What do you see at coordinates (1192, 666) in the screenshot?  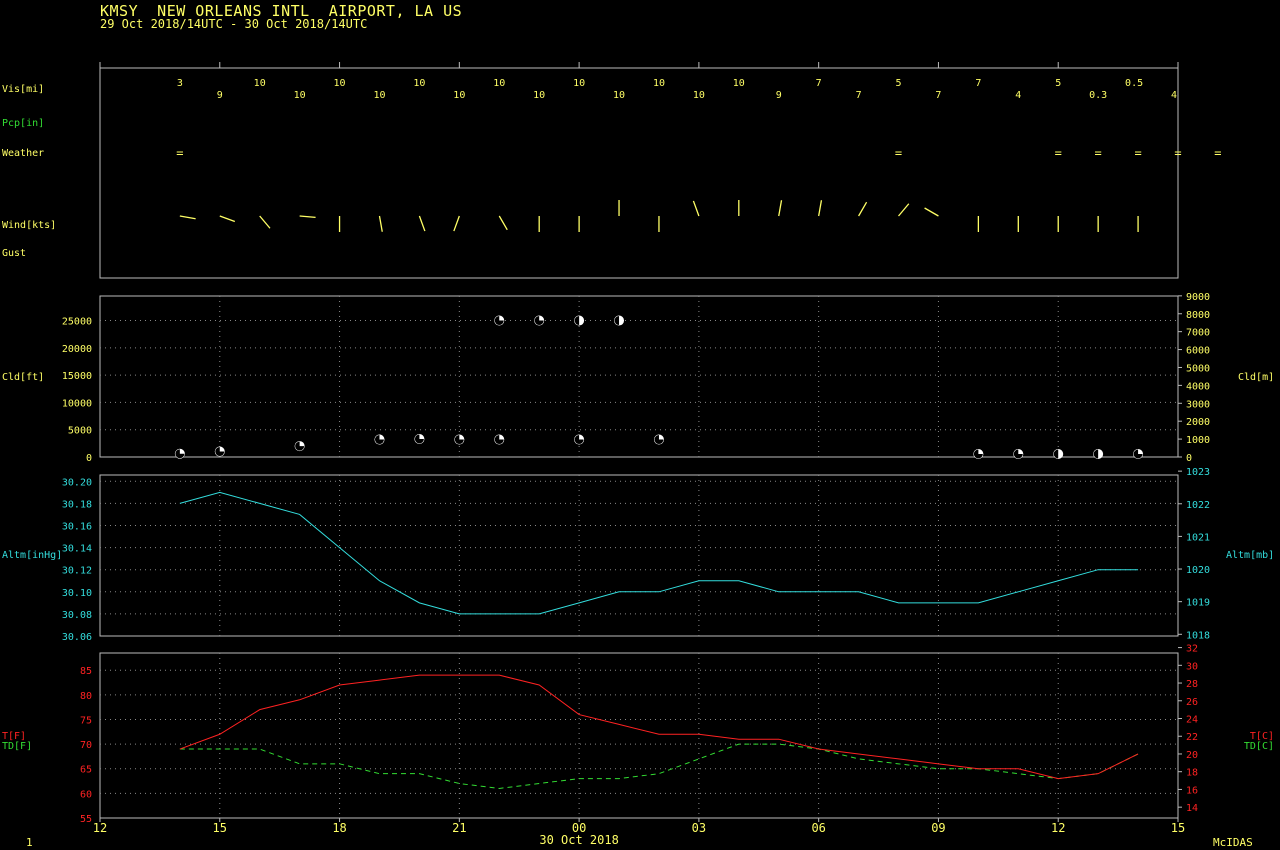 I see `temp-c-tick-label: 30` at bounding box center [1192, 666].